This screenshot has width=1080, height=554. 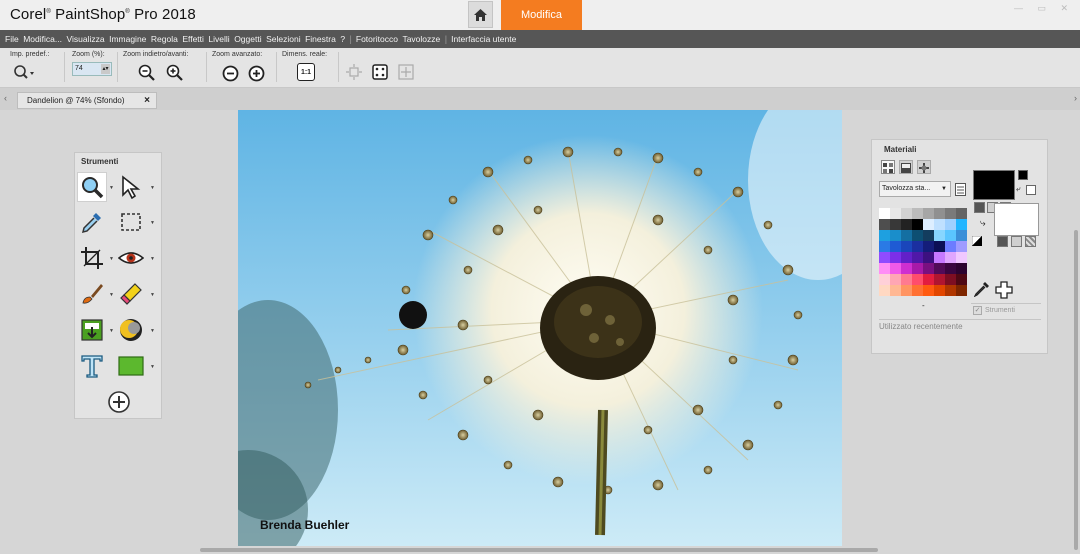 What do you see at coordinates (1023, 175) in the screenshot?
I see `foreground-mini-swatch` at bounding box center [1023, 175].